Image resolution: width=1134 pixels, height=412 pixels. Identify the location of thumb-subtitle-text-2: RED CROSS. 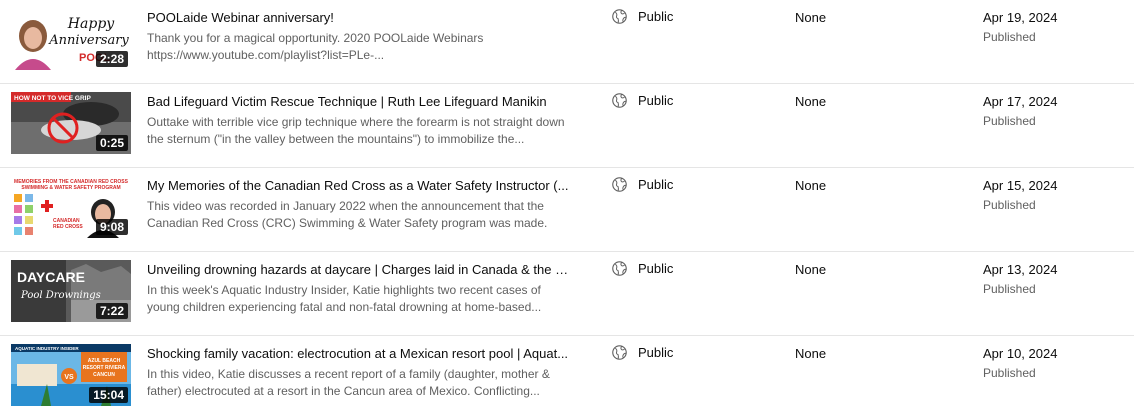
(68, 227).